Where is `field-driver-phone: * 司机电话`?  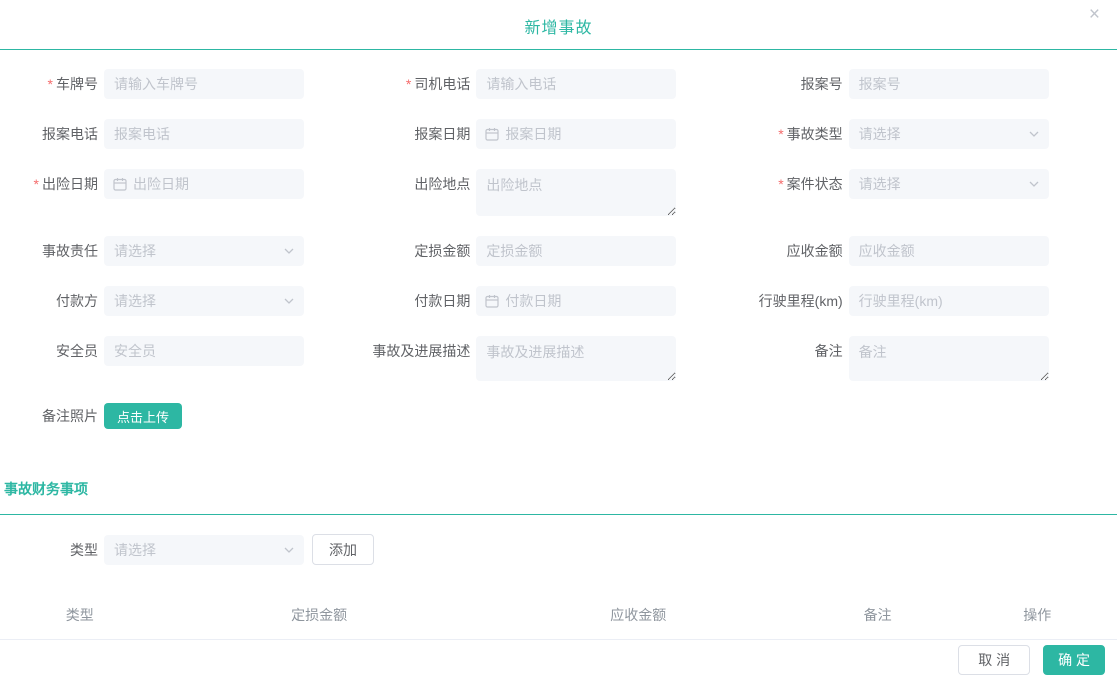
field-driver-phone: * 司机电话 is located at coordinates (558, 84).